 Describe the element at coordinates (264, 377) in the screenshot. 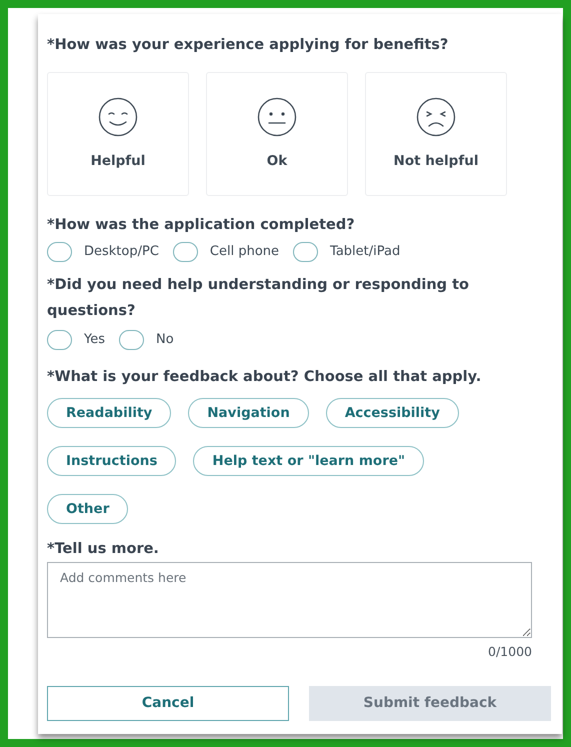

I see `question-label: *What is your feedback about? Choose all that apply.` at that location.